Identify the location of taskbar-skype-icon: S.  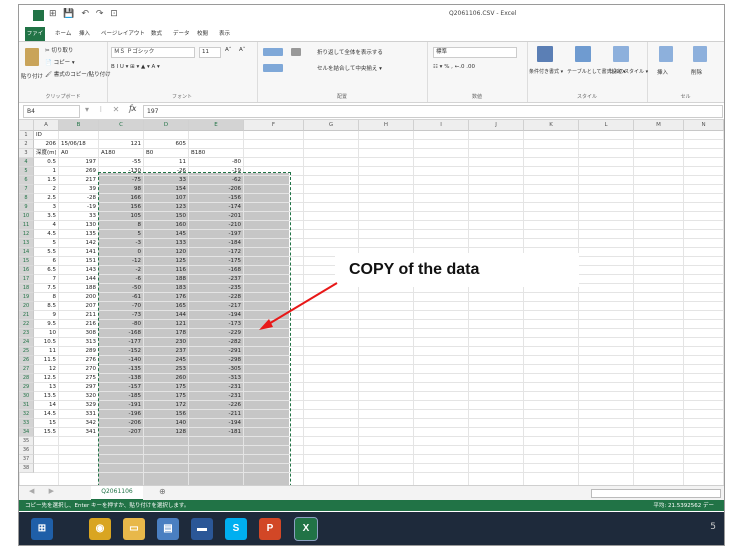
(236, 529).